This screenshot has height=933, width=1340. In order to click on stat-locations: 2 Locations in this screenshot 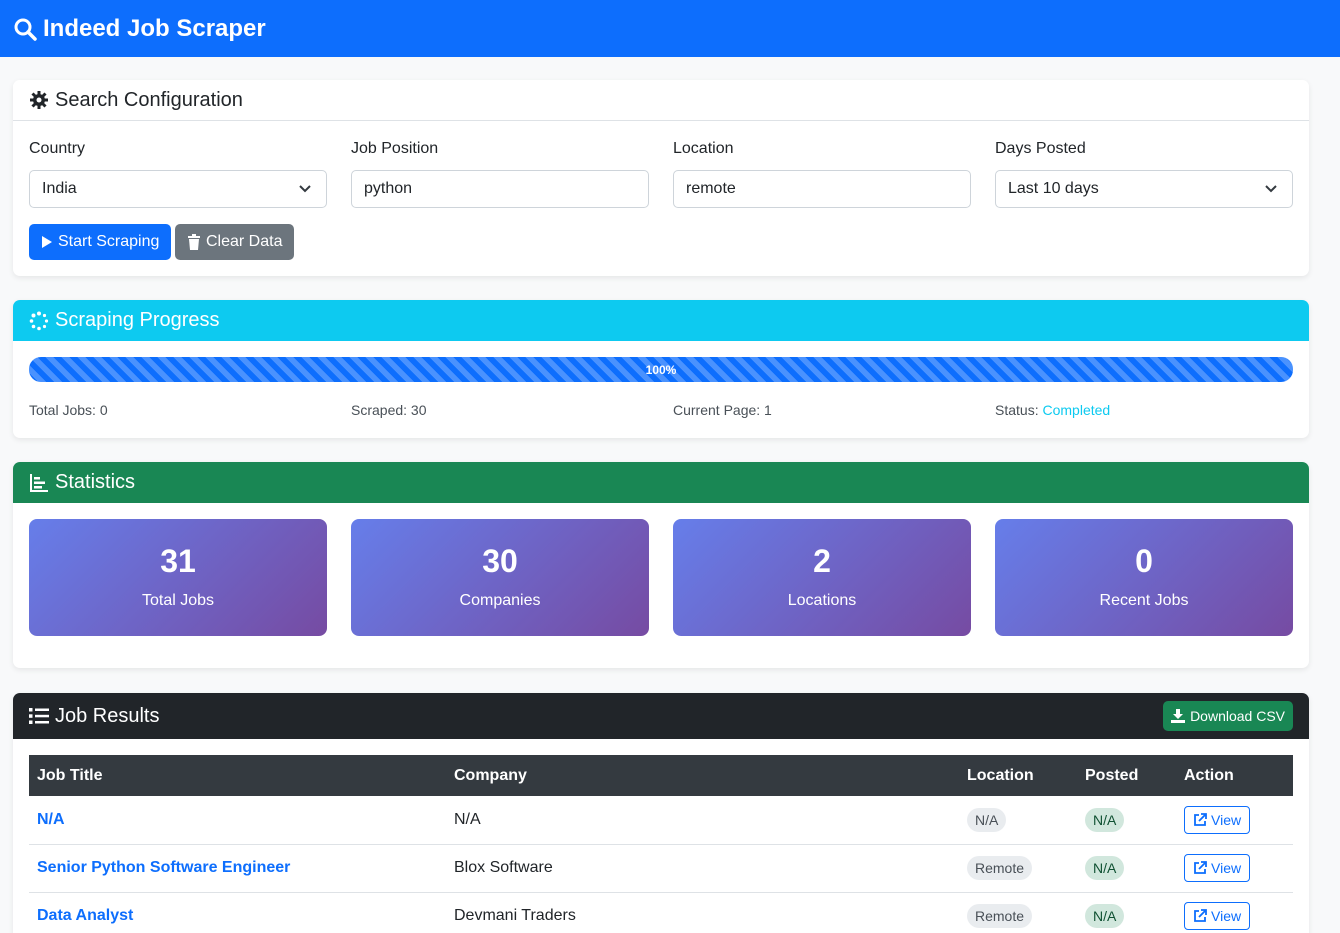, I will do `click(822, 577)`.